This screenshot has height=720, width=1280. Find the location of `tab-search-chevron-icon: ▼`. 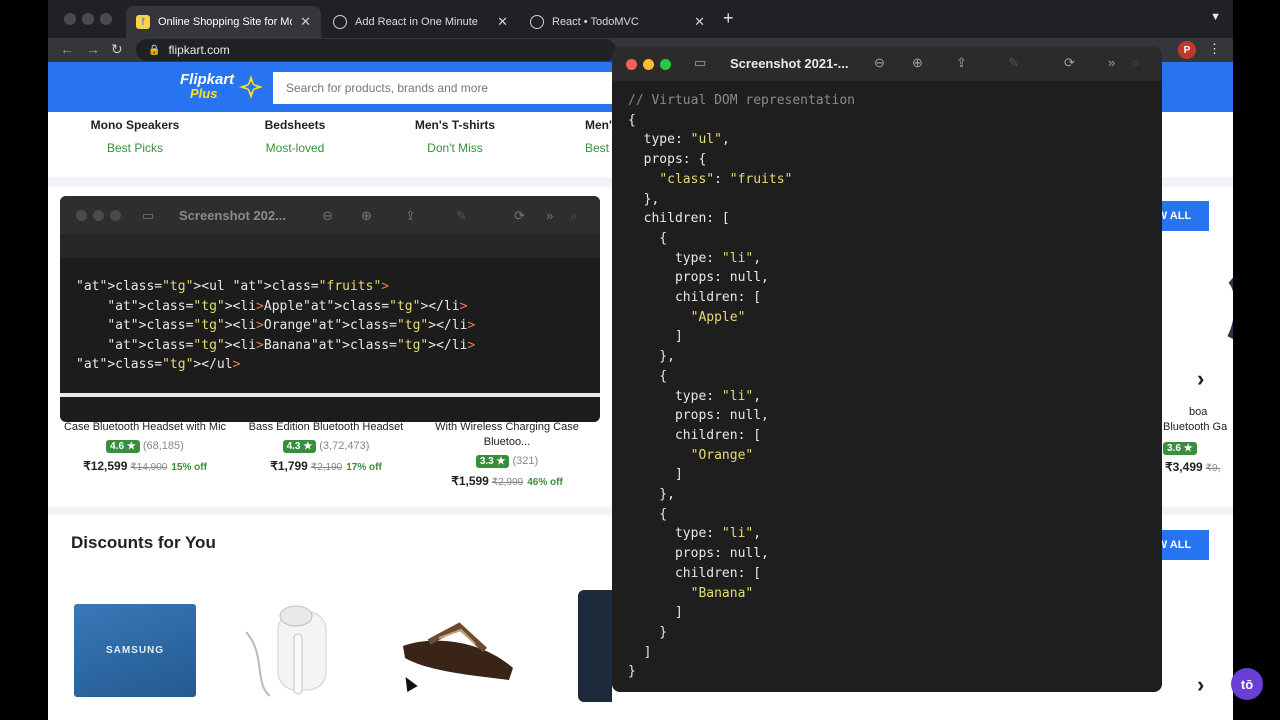

tab-search-chevron-icon: ▼ is located at coordinates (1215, 17).